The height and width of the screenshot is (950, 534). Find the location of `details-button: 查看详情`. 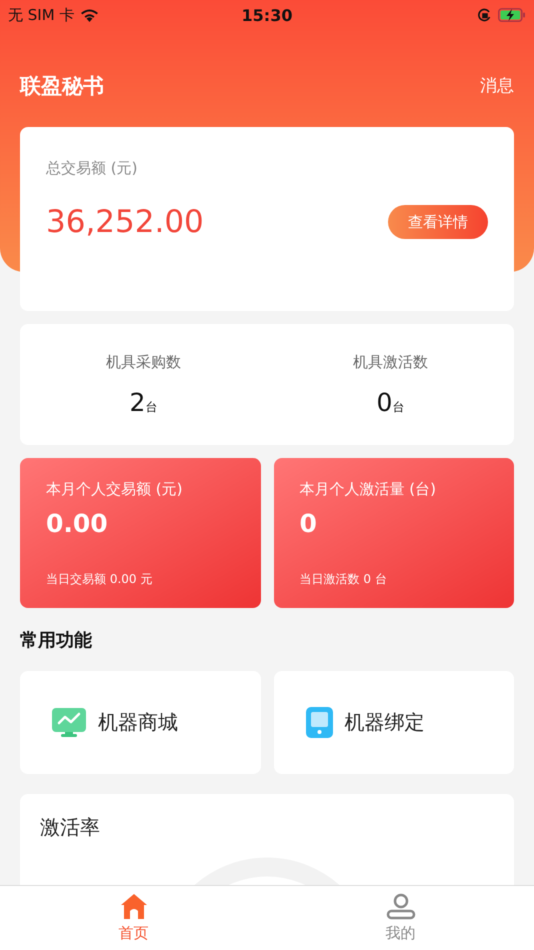

details-button: 查看详情 is located at coordinates (438, 222).